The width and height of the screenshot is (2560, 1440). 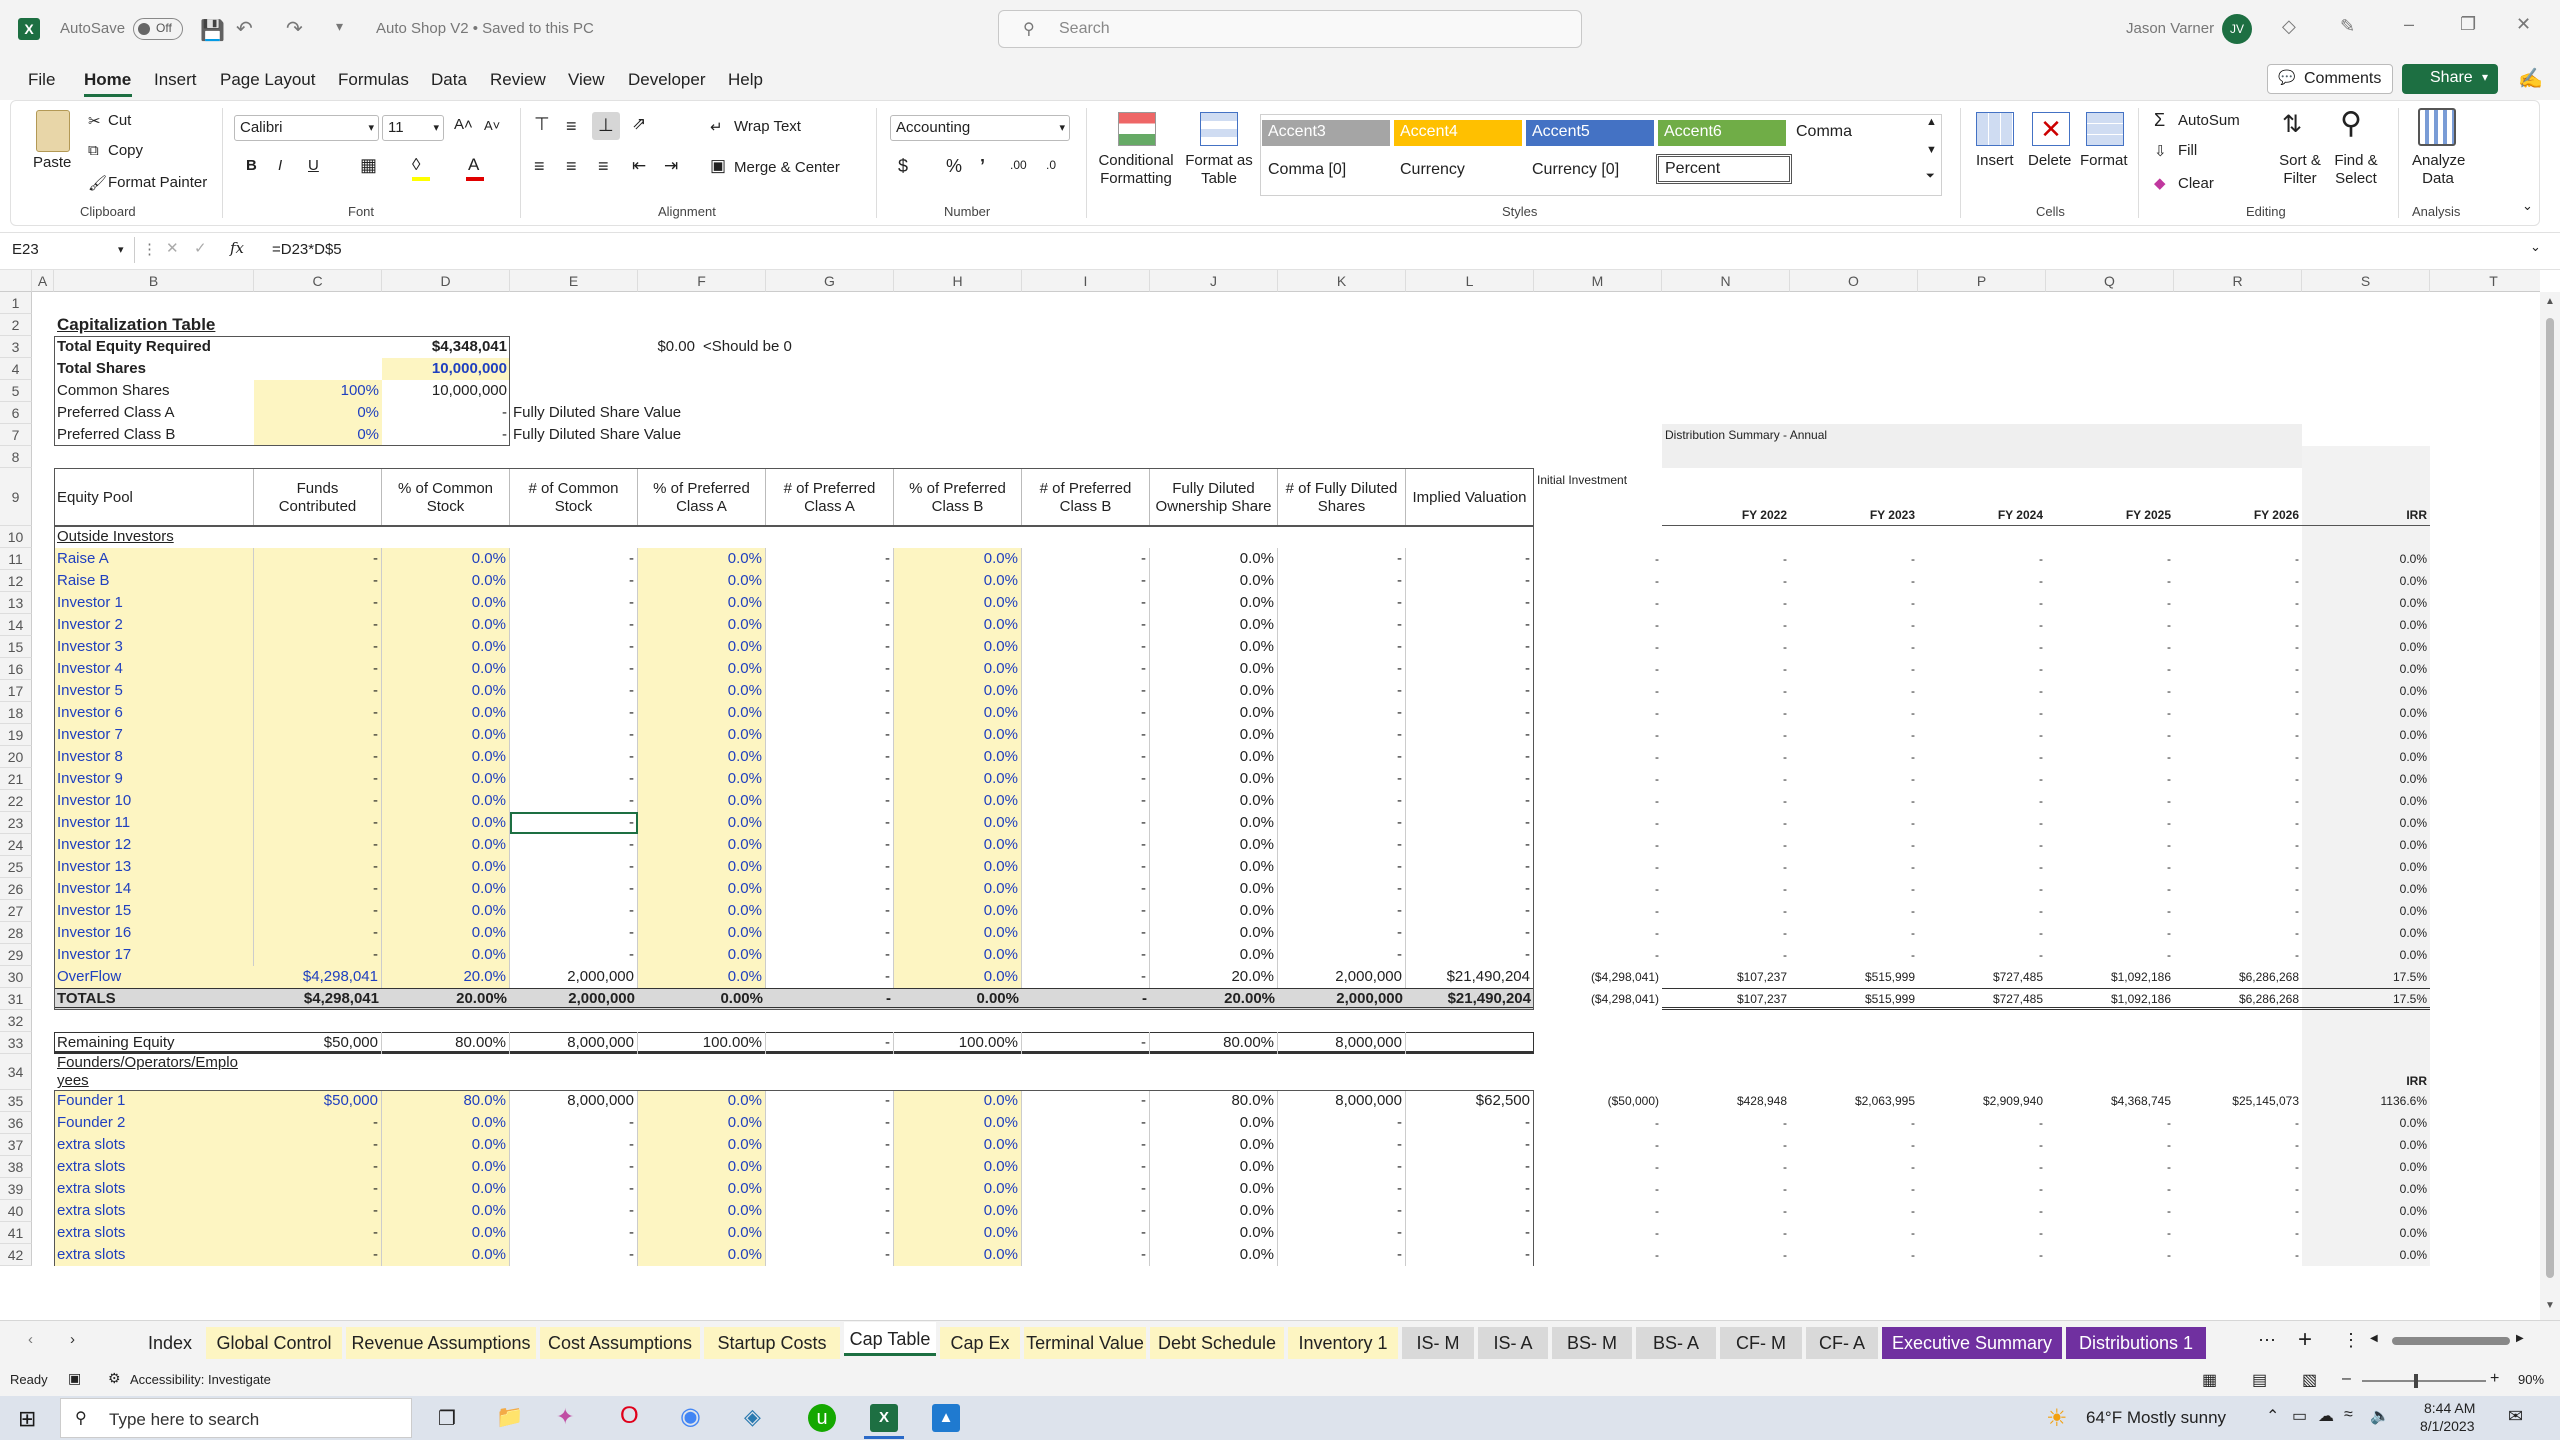 What do you see at coordinates (154, 1167) in the screenshot?
I see `founder-name-input: extra slots` at bounding box center [154, 1167].